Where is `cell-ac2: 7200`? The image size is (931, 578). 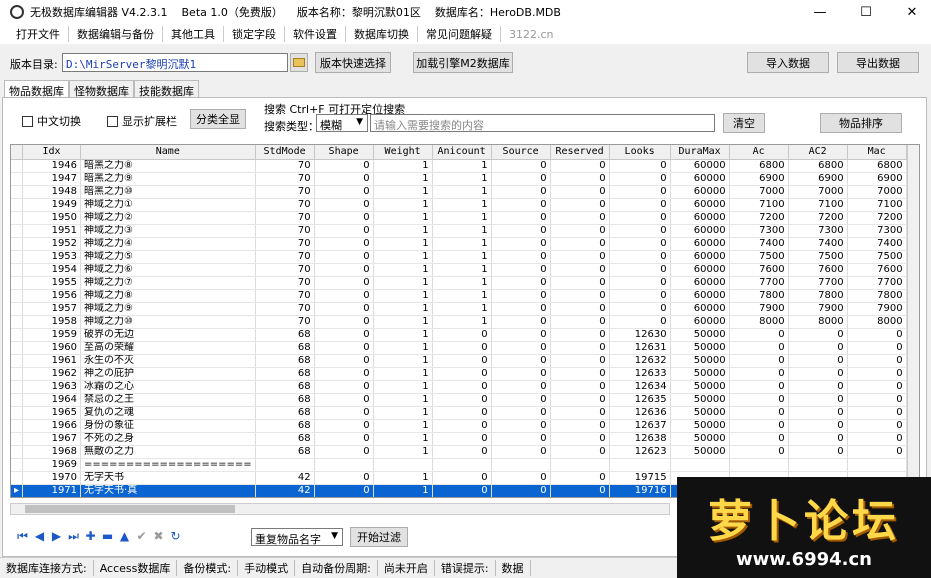 cell-ac2: 7200 is located at coordinates (818, 218).